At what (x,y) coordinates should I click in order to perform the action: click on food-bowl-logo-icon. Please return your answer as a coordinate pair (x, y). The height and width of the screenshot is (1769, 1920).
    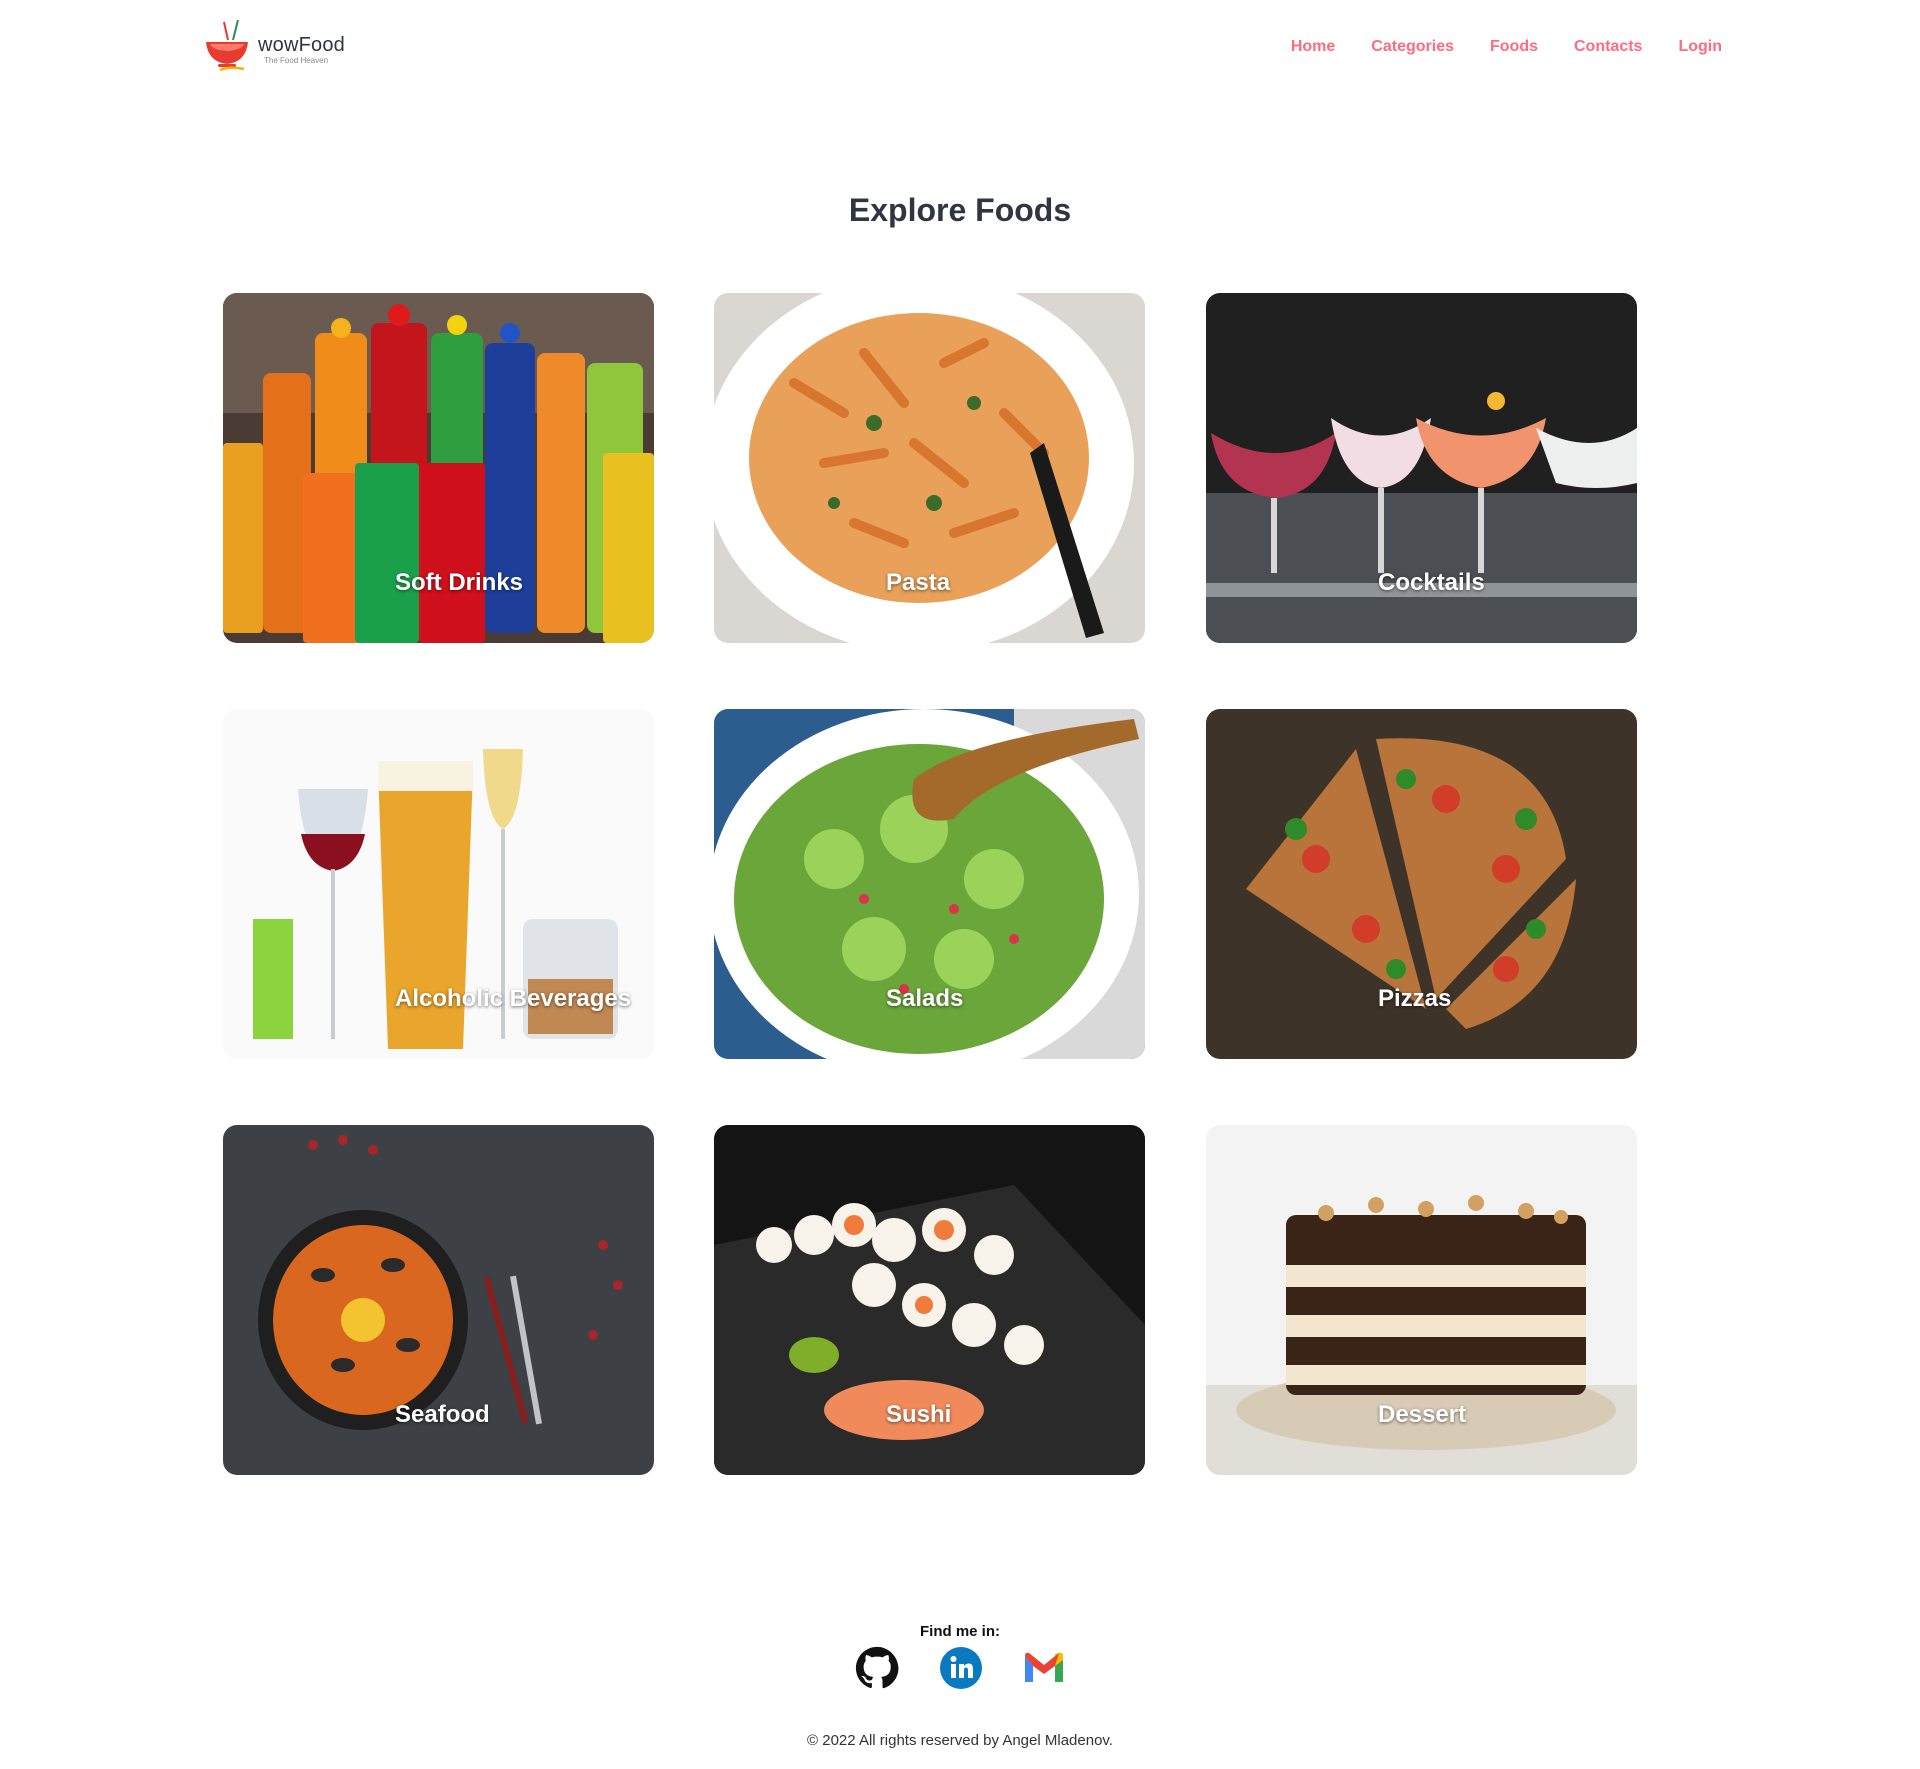
    Looking at the image, I should click on (227, 45).